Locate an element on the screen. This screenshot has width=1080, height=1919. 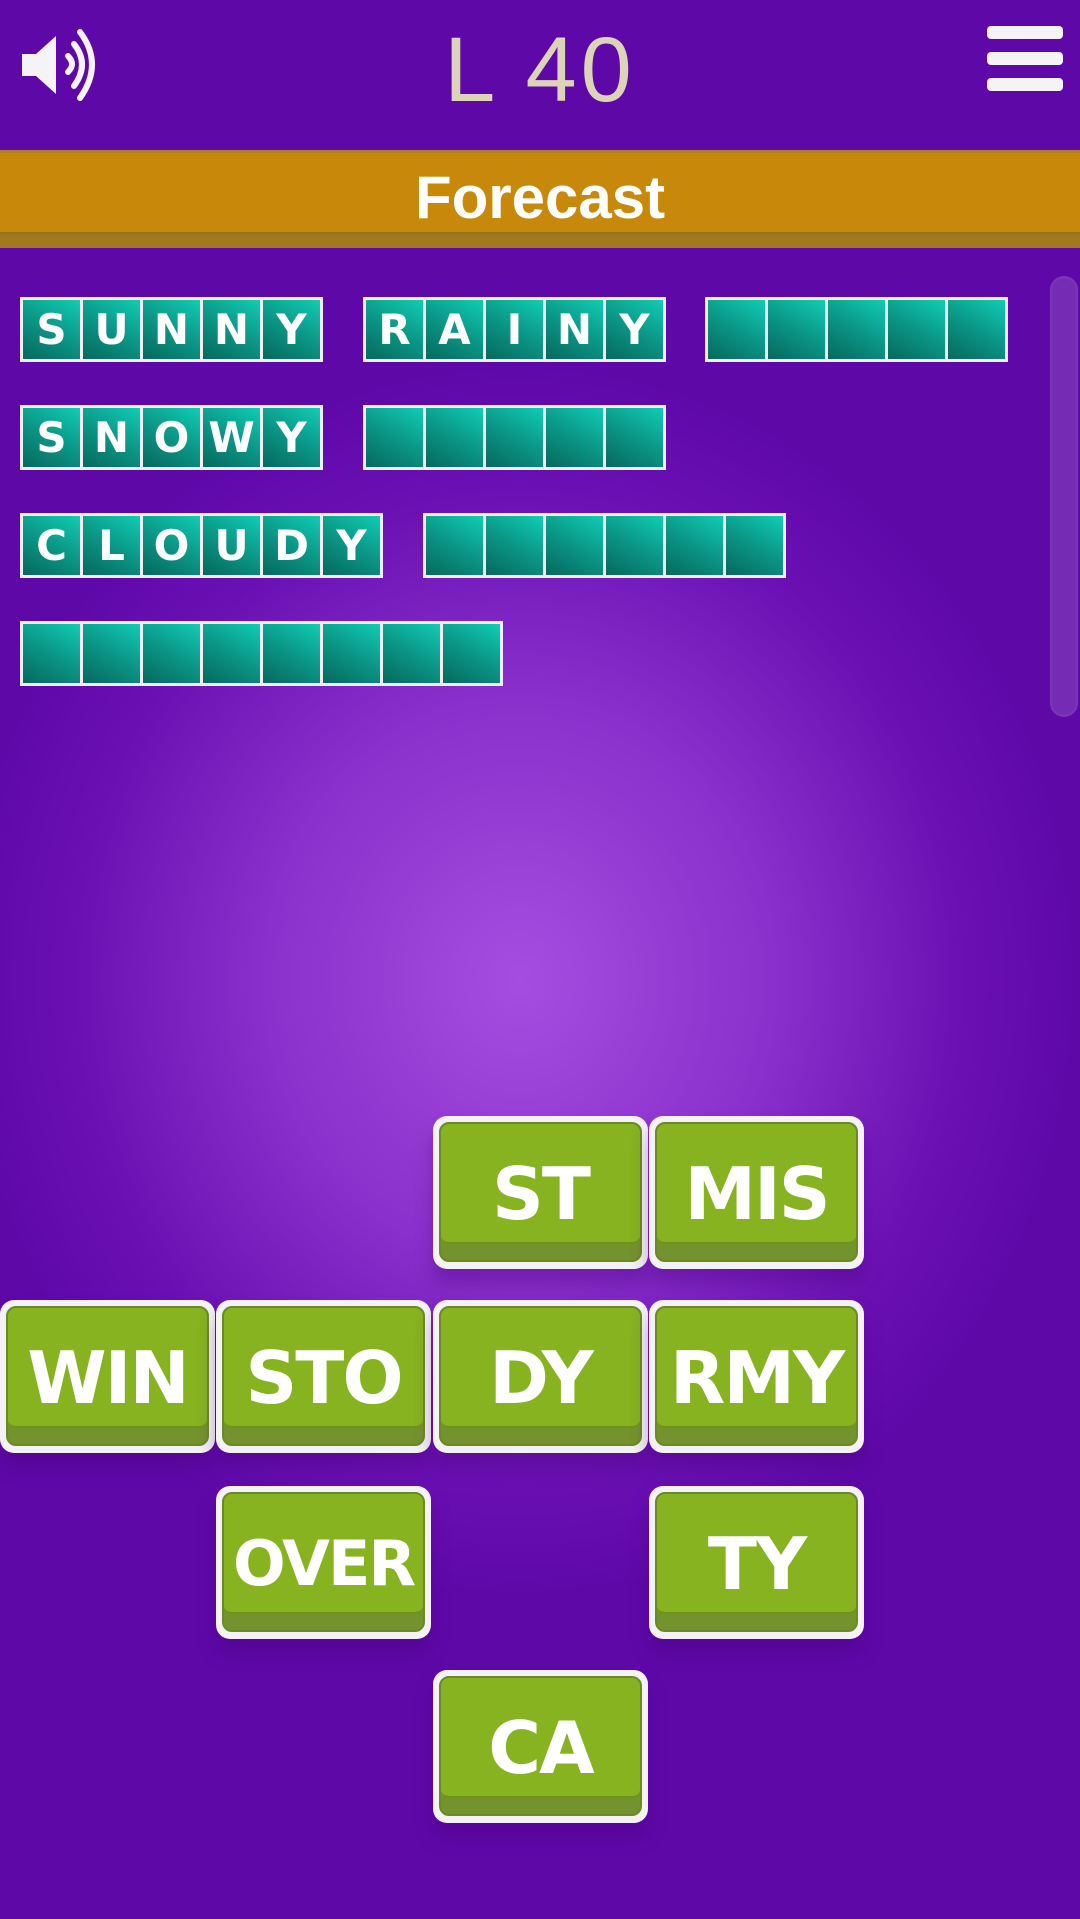
tile-label: TY is located at coordinates (757, 1564).